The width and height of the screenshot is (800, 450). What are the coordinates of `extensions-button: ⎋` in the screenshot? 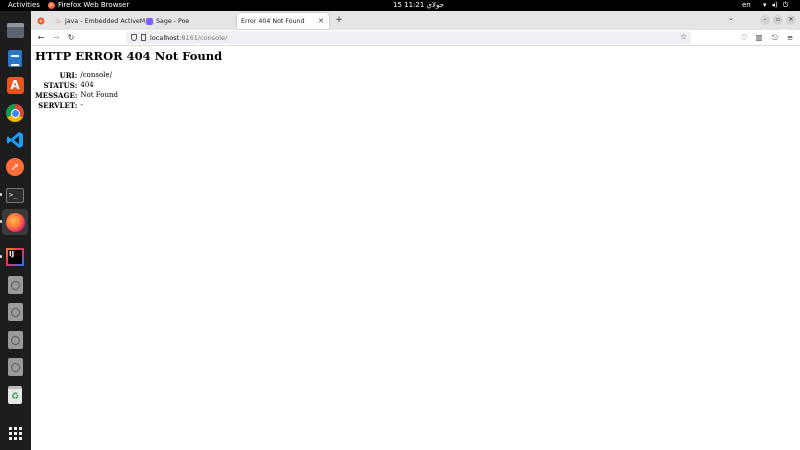 It's located at (775, 38).